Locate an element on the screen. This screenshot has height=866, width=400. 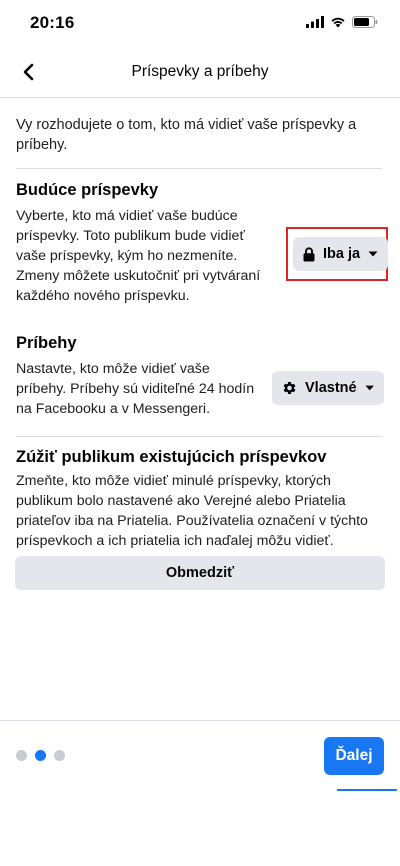
future-posts-desc-line: Zmeny môžete uskutočniť pri vytváraní is located at coordinates (138, 276).